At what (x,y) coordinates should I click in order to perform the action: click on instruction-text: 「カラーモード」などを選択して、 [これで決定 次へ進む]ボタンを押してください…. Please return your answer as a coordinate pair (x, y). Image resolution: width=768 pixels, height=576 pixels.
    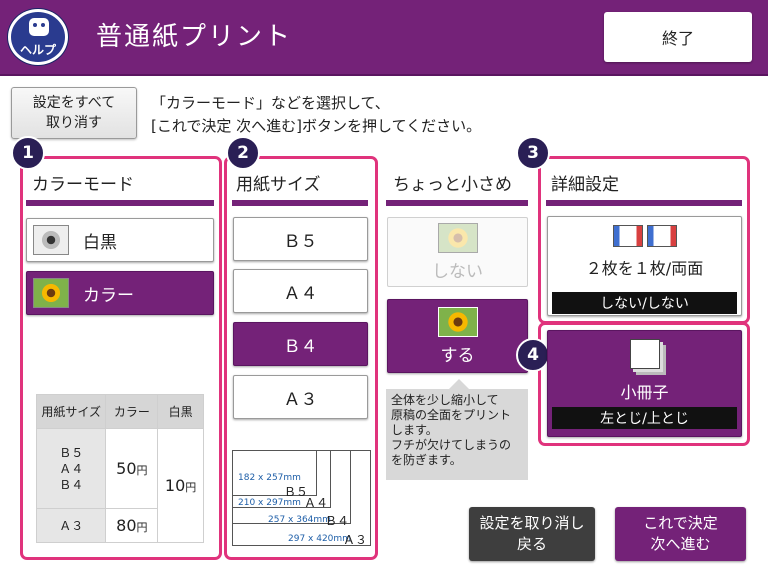
    Looking at the image, I should click on (316, 114).